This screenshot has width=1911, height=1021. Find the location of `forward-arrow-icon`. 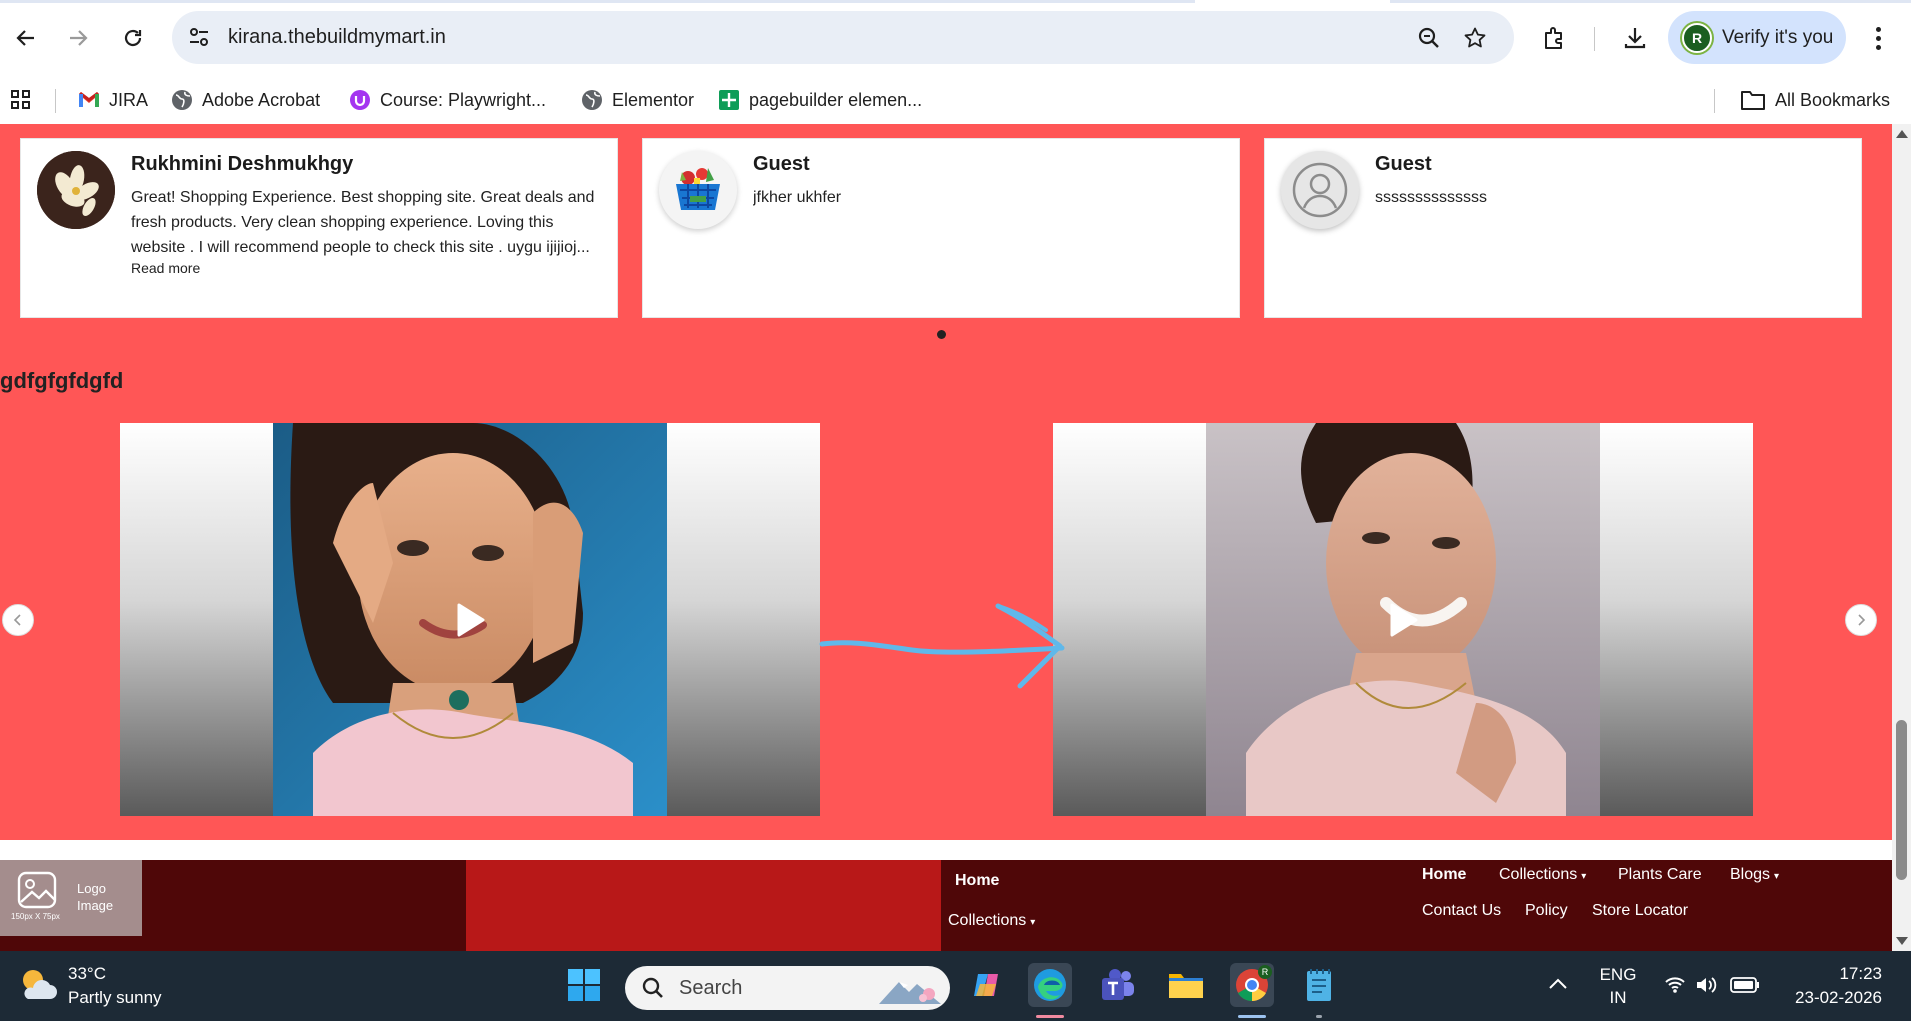

forward-arrow-icon is located at coordinates (79, 38).